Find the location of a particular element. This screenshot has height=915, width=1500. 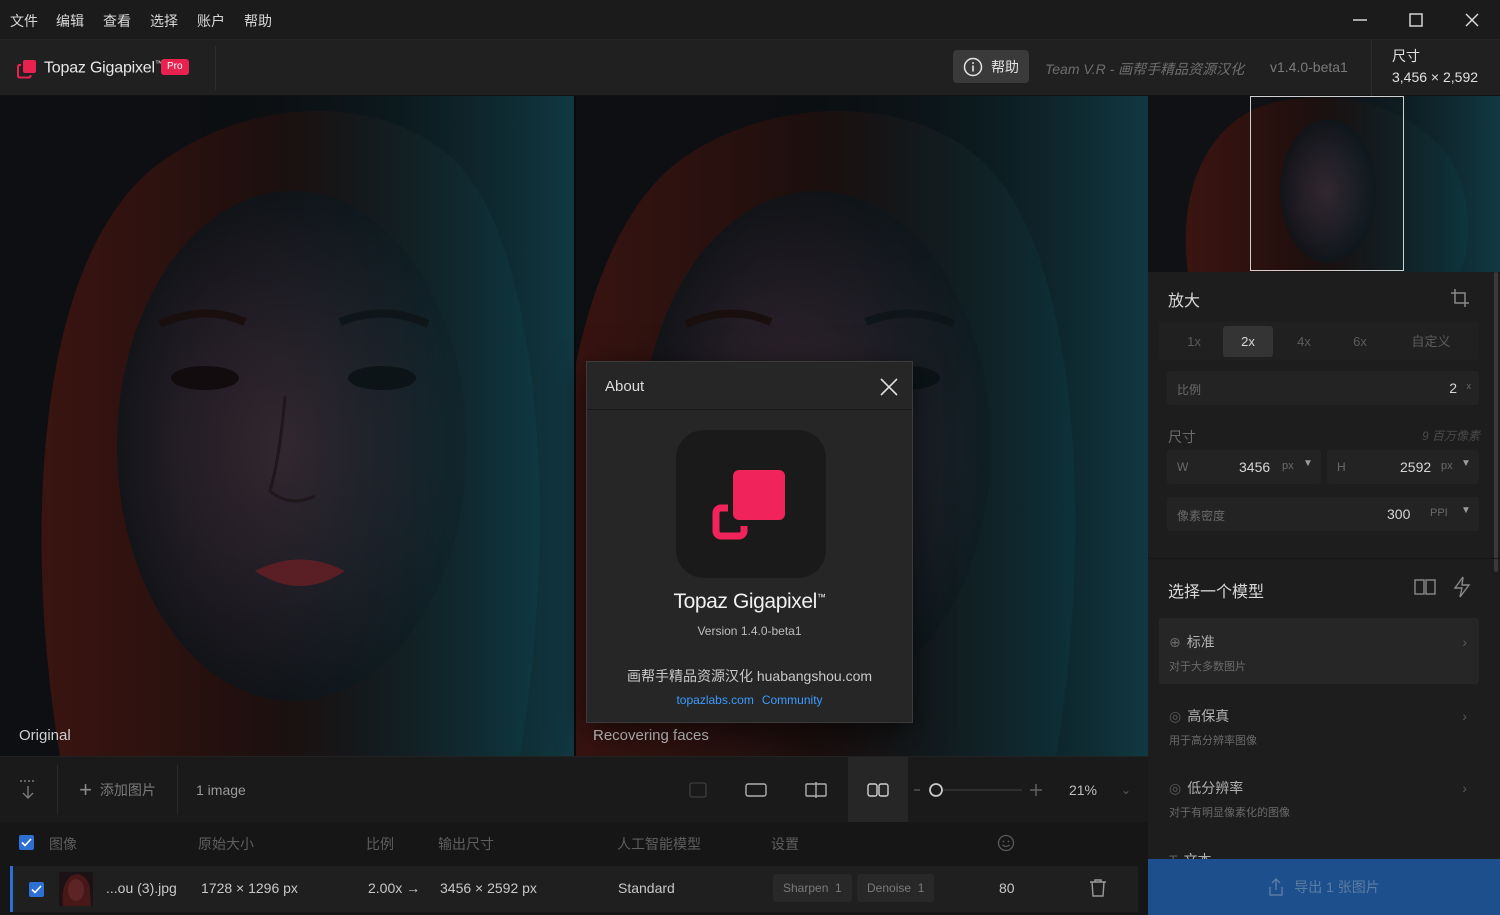

menu-account: 账户 is located at coordinates (211, 21).